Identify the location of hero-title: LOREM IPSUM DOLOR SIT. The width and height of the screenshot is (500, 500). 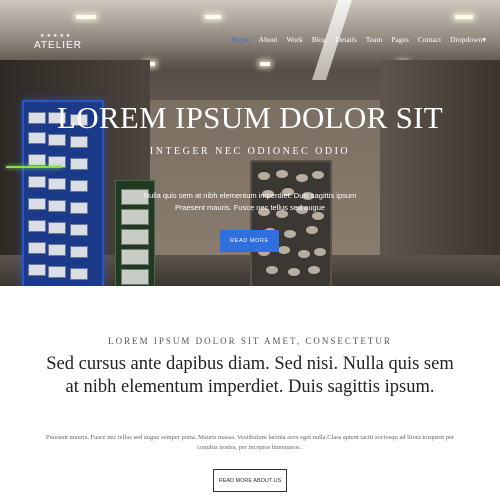
(250, 117).